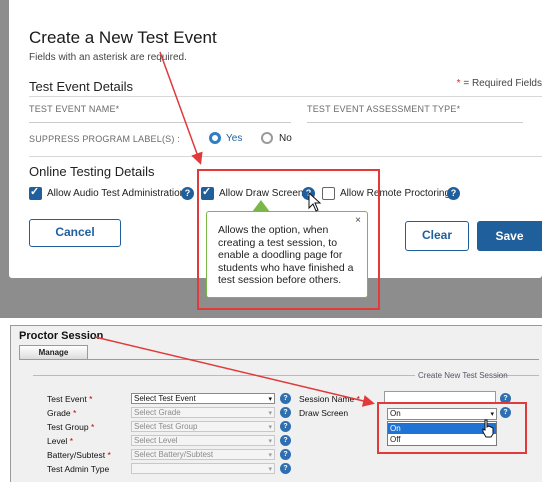  I want to click on battery-help-icon: ?, so click(285, 454).